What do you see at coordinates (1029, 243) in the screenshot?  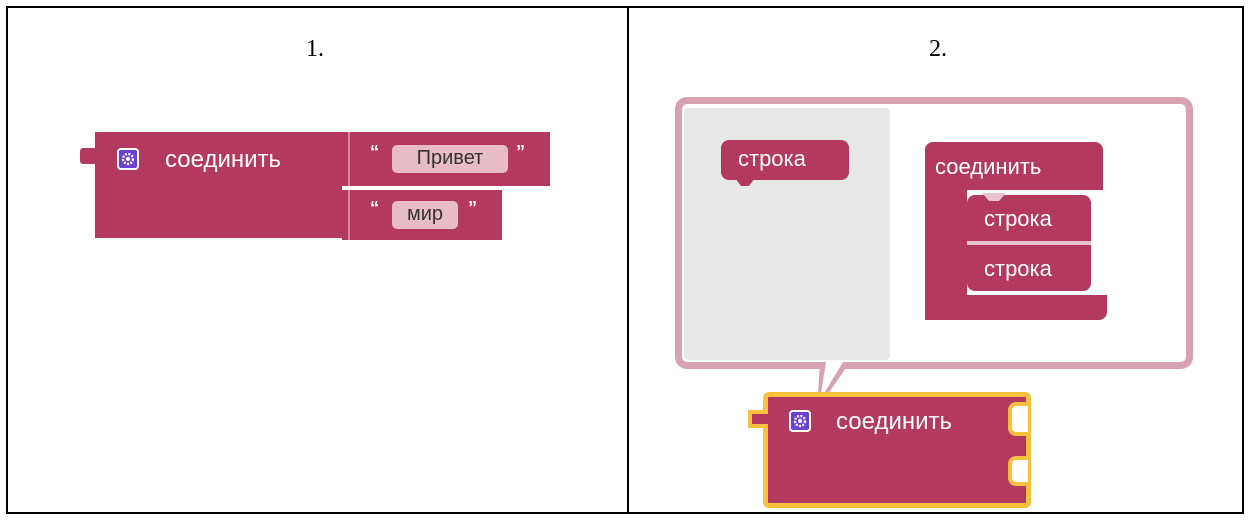 I see `item-separator` at bounding box center [1029, 243].